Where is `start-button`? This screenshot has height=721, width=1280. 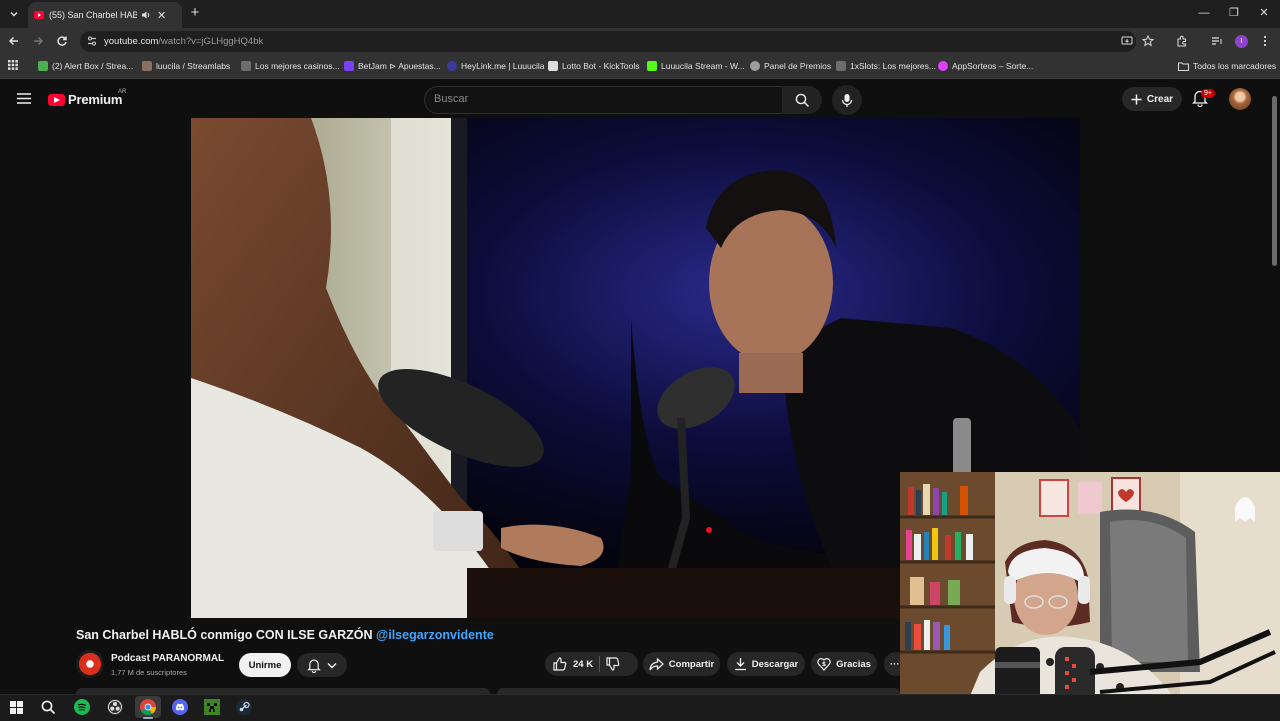
start-button is located at coordinates (16, 707).